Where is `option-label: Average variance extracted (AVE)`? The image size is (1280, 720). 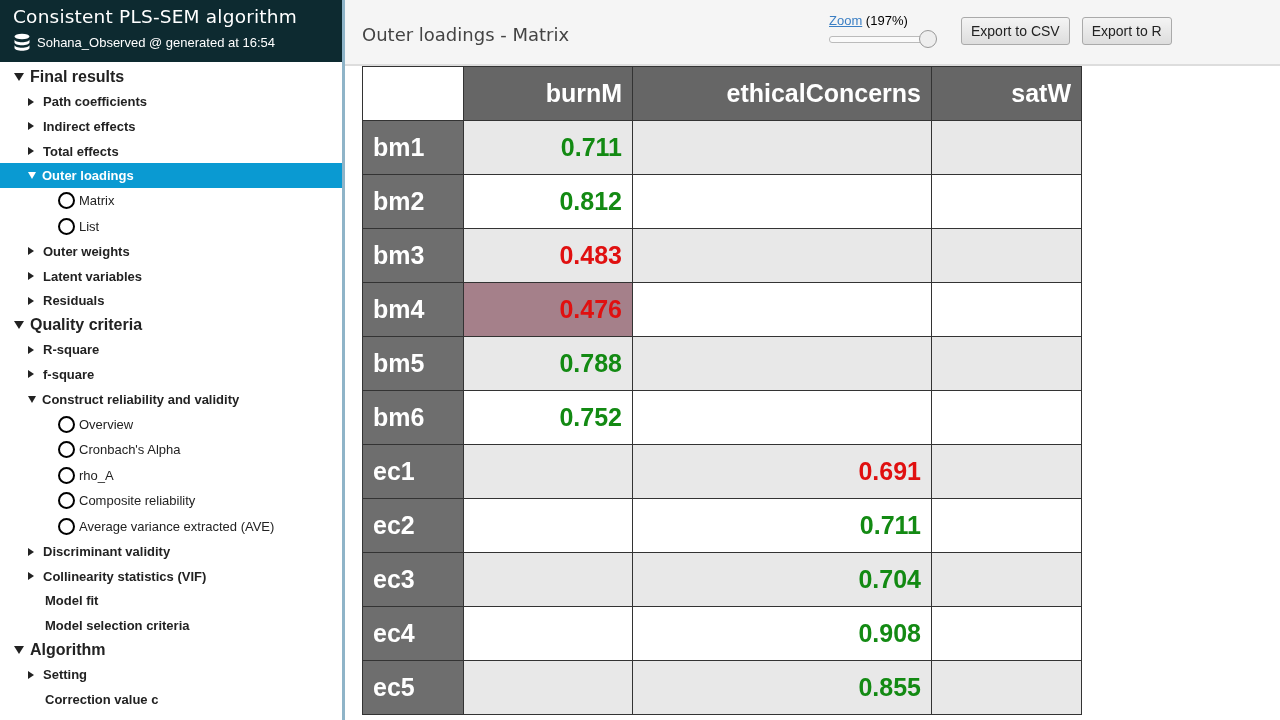
option-label: Average variance extracted (AVE) is located at coordinates (177, 526).